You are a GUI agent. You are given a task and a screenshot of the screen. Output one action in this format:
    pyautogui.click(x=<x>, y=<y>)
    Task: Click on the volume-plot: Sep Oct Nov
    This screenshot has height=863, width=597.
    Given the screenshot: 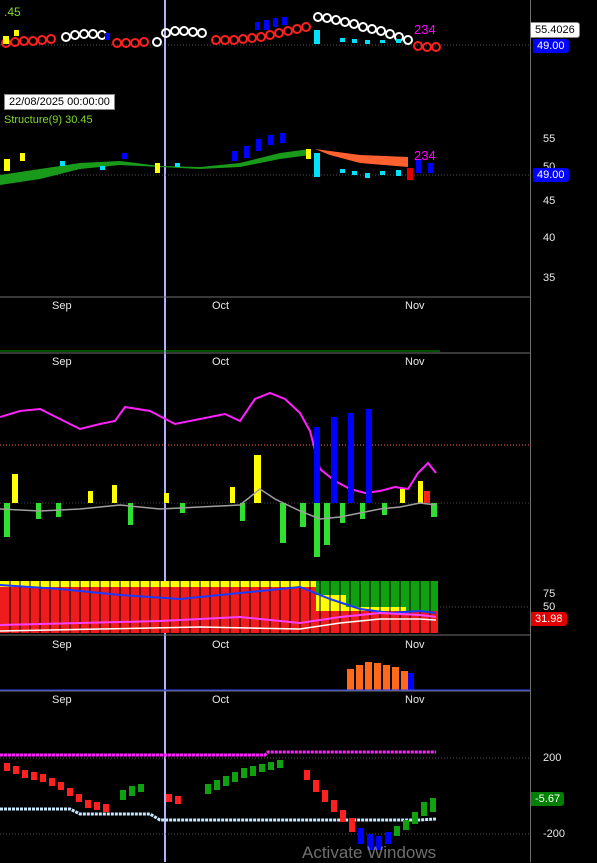 What is the action you would take?
    pyautogui.click(x=265, y=341)
    